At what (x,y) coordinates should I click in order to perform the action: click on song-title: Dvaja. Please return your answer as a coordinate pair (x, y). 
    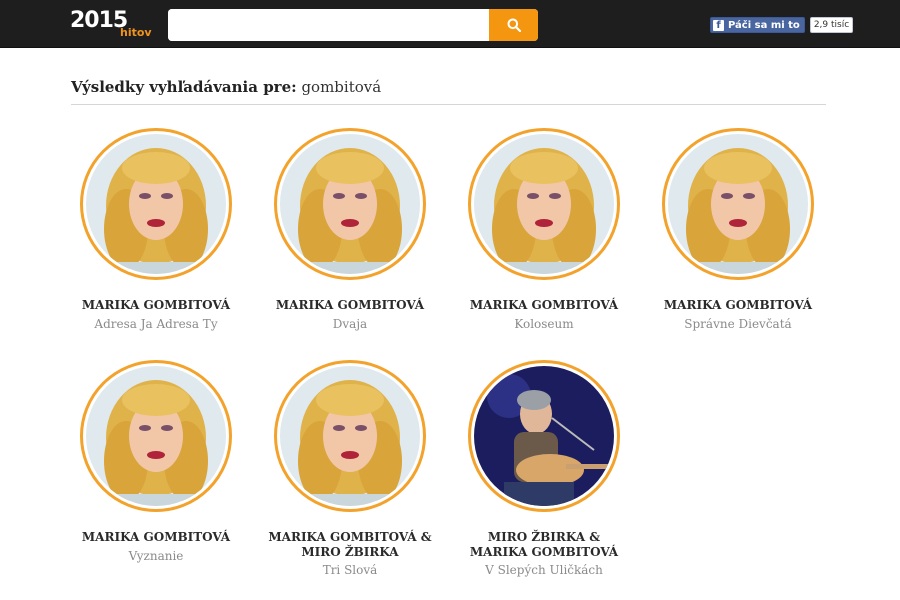
    Looking at the image, I should click on (350, 324).